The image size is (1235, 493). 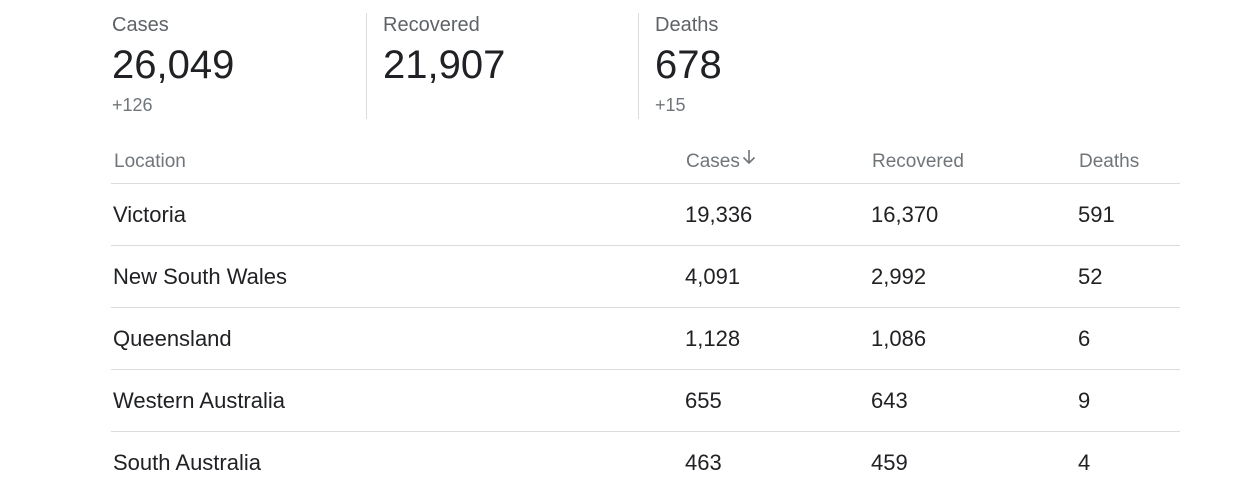 What do you see at coordinates (645, 215) in the screenshot?
I see `table-row: Victoria 19,336 16,370 591` at bounding box center [645, 215].